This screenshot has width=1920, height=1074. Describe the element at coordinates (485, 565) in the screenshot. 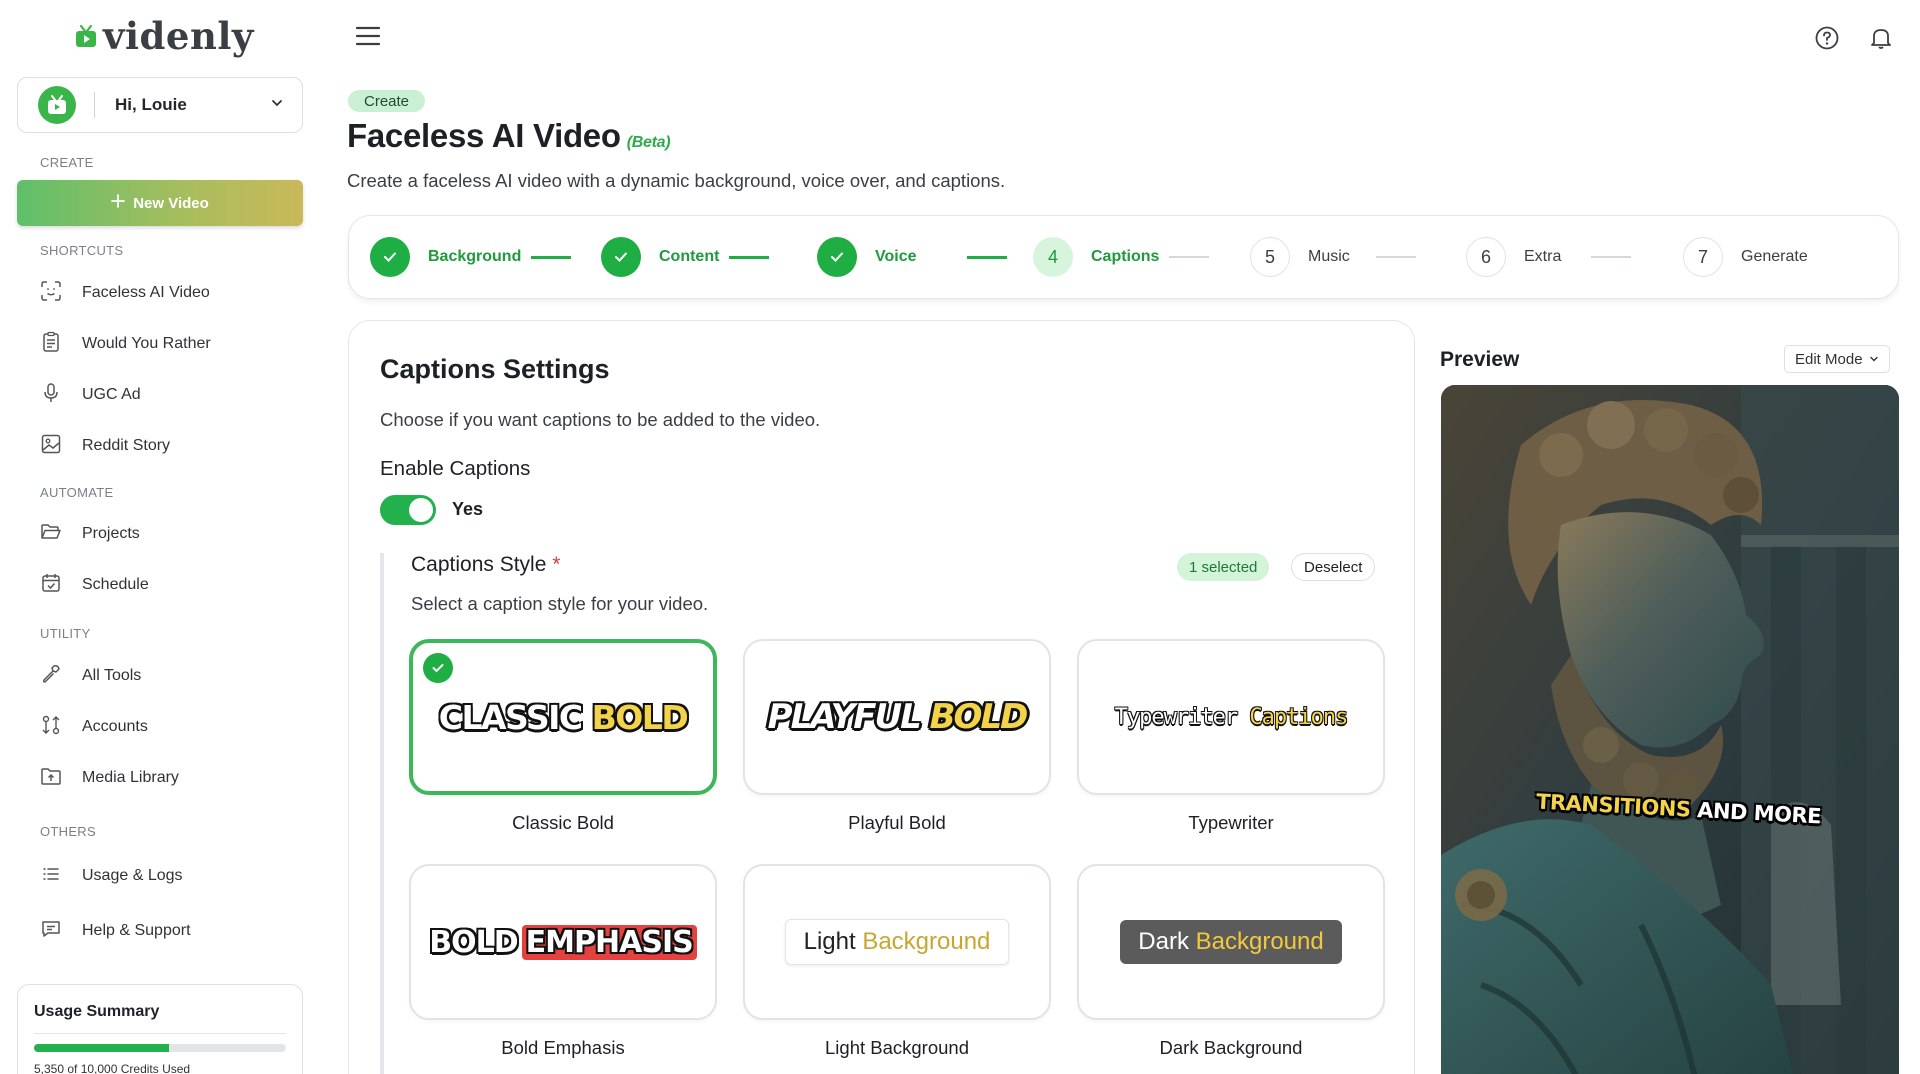

I see `captions-style-title: Captions Style *` at that location.